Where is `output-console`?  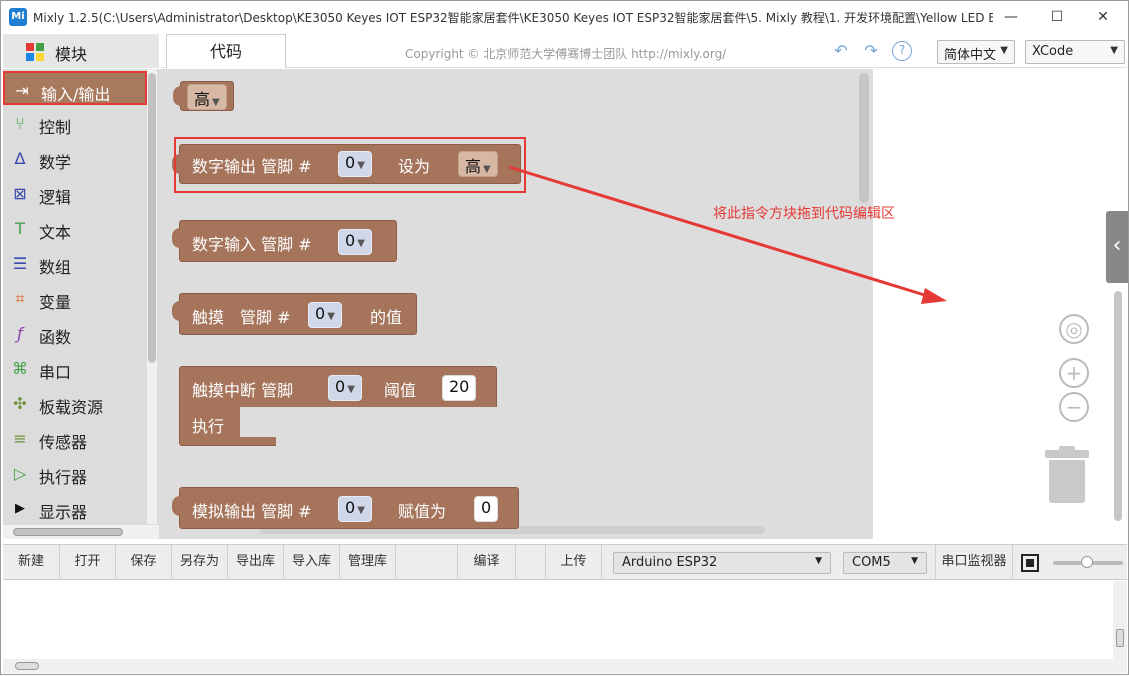 output-console is located at coordinates (558, 620).